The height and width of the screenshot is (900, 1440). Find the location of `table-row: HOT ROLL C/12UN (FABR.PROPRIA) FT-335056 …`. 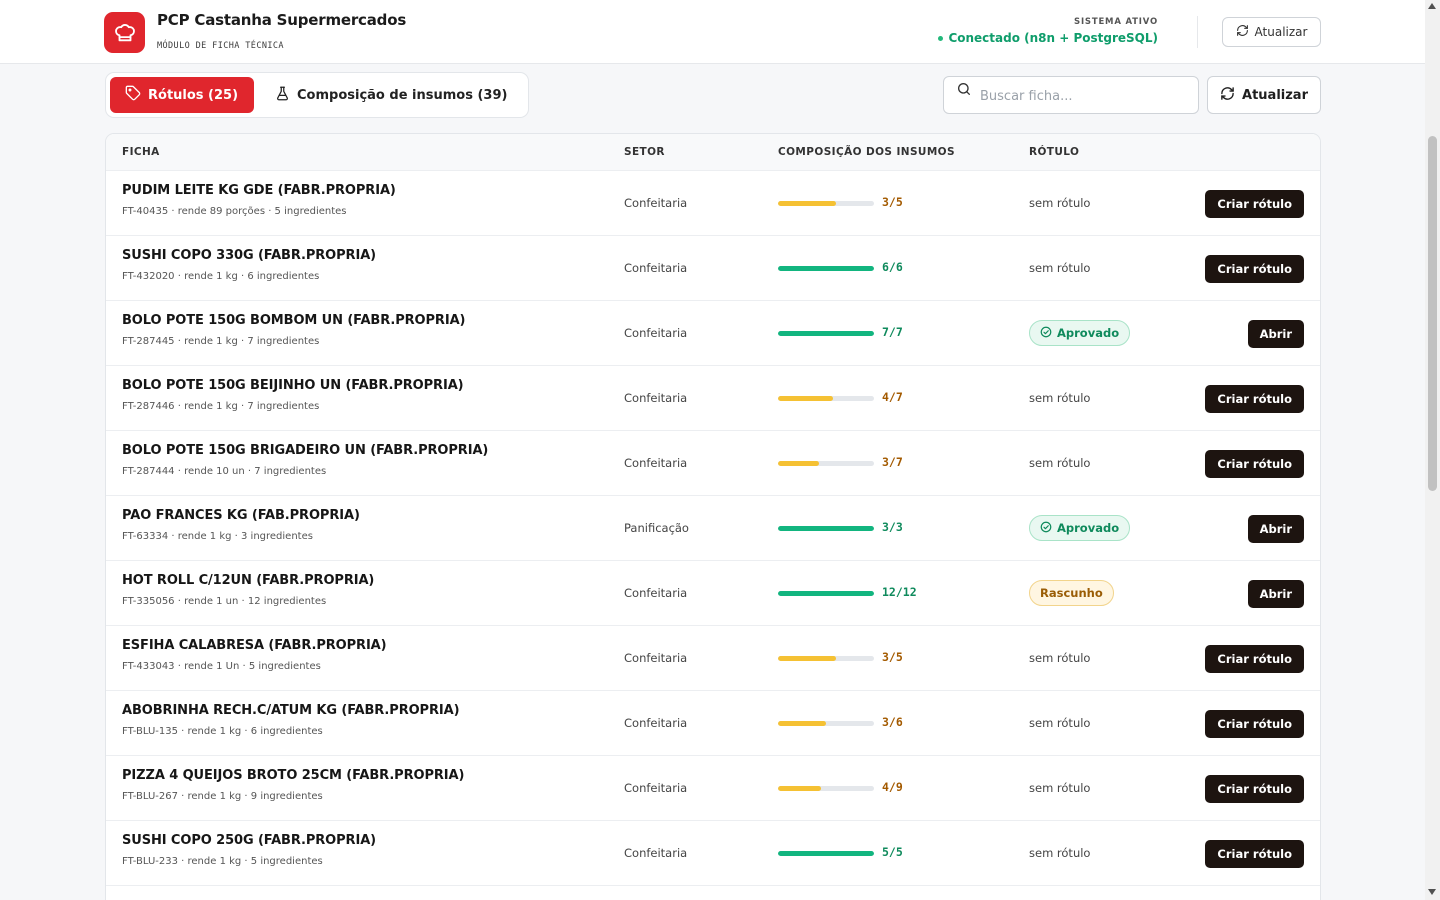

table-row: HOT ROLL C/12UN (FABR.PROPRIA) FT-335056 … is located at coordinates (713, 593).